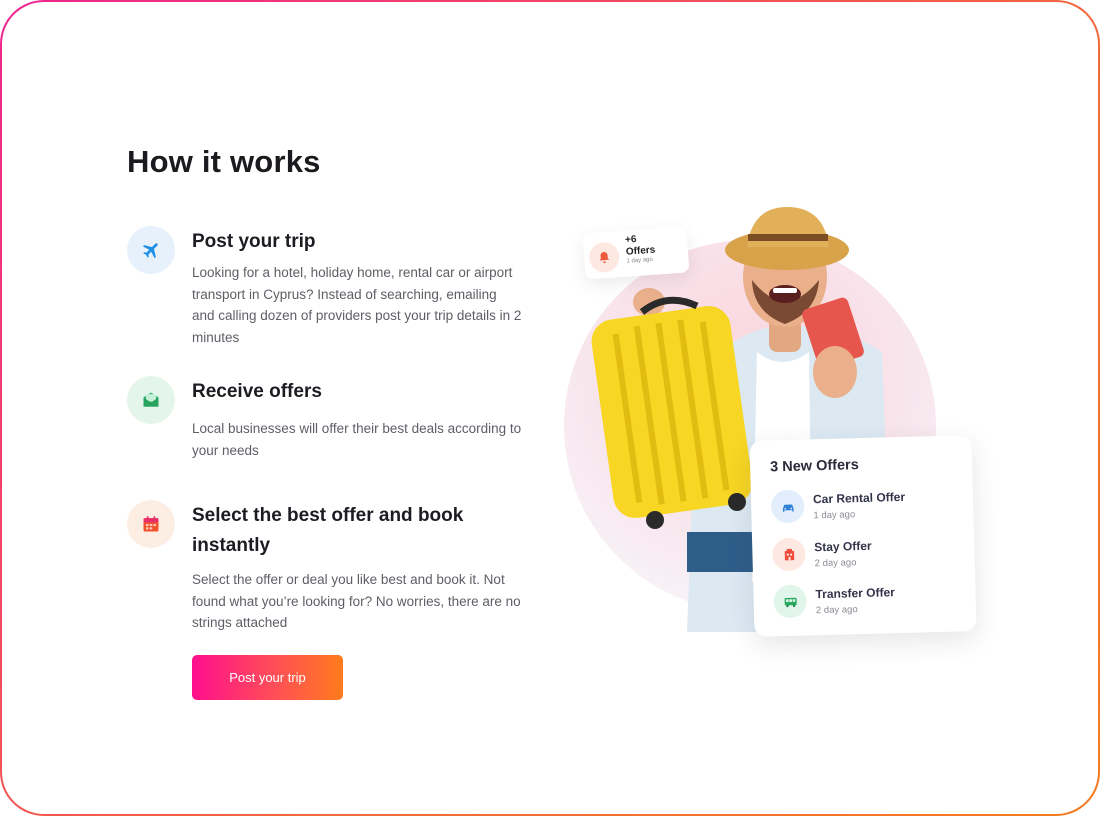  I want to click on step-title: Post your trip, so click(254, 241).